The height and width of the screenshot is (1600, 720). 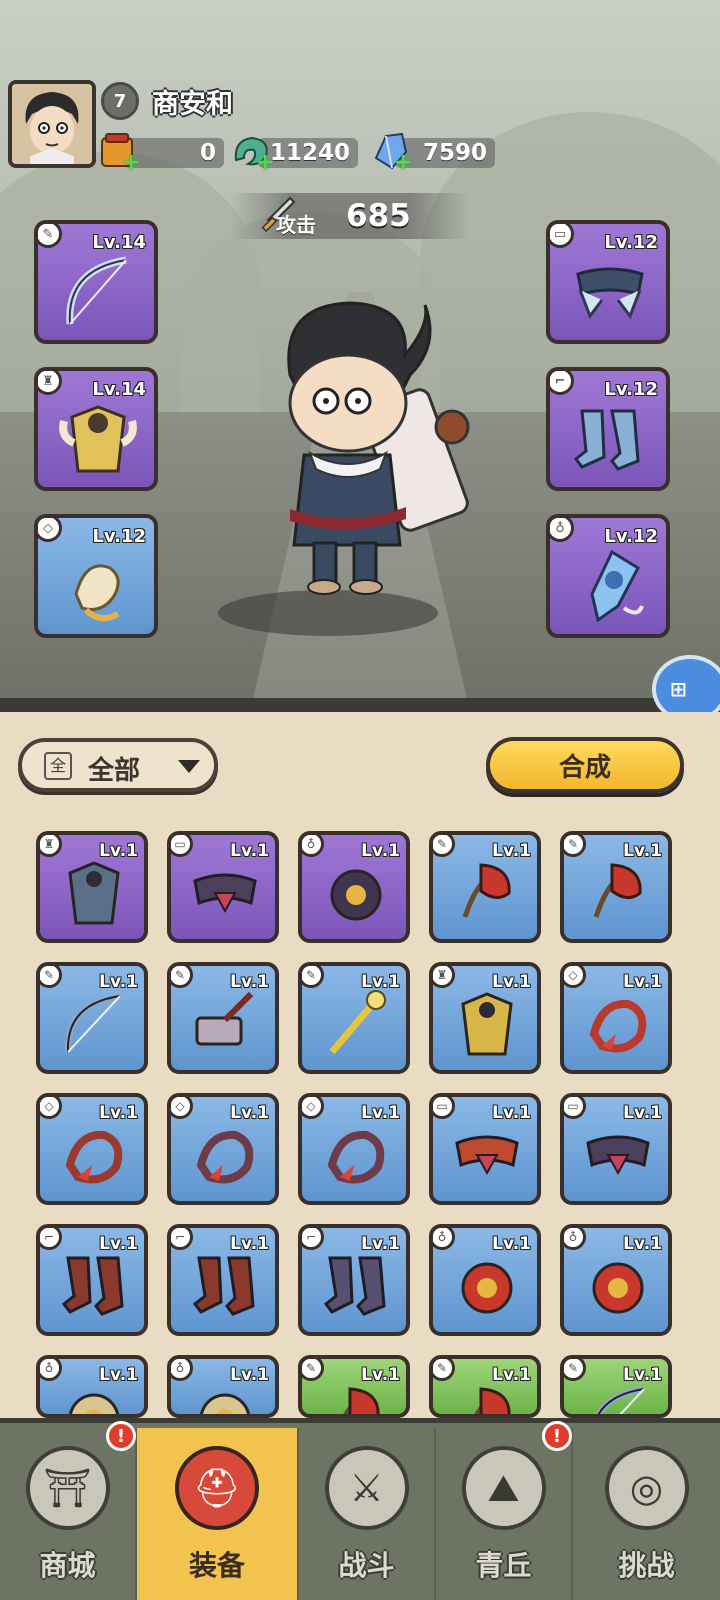 What do you see at coordinates (182, 846) in the screenshot?
I see `item-type-icon: ▭` at bounding box center [182, 846].